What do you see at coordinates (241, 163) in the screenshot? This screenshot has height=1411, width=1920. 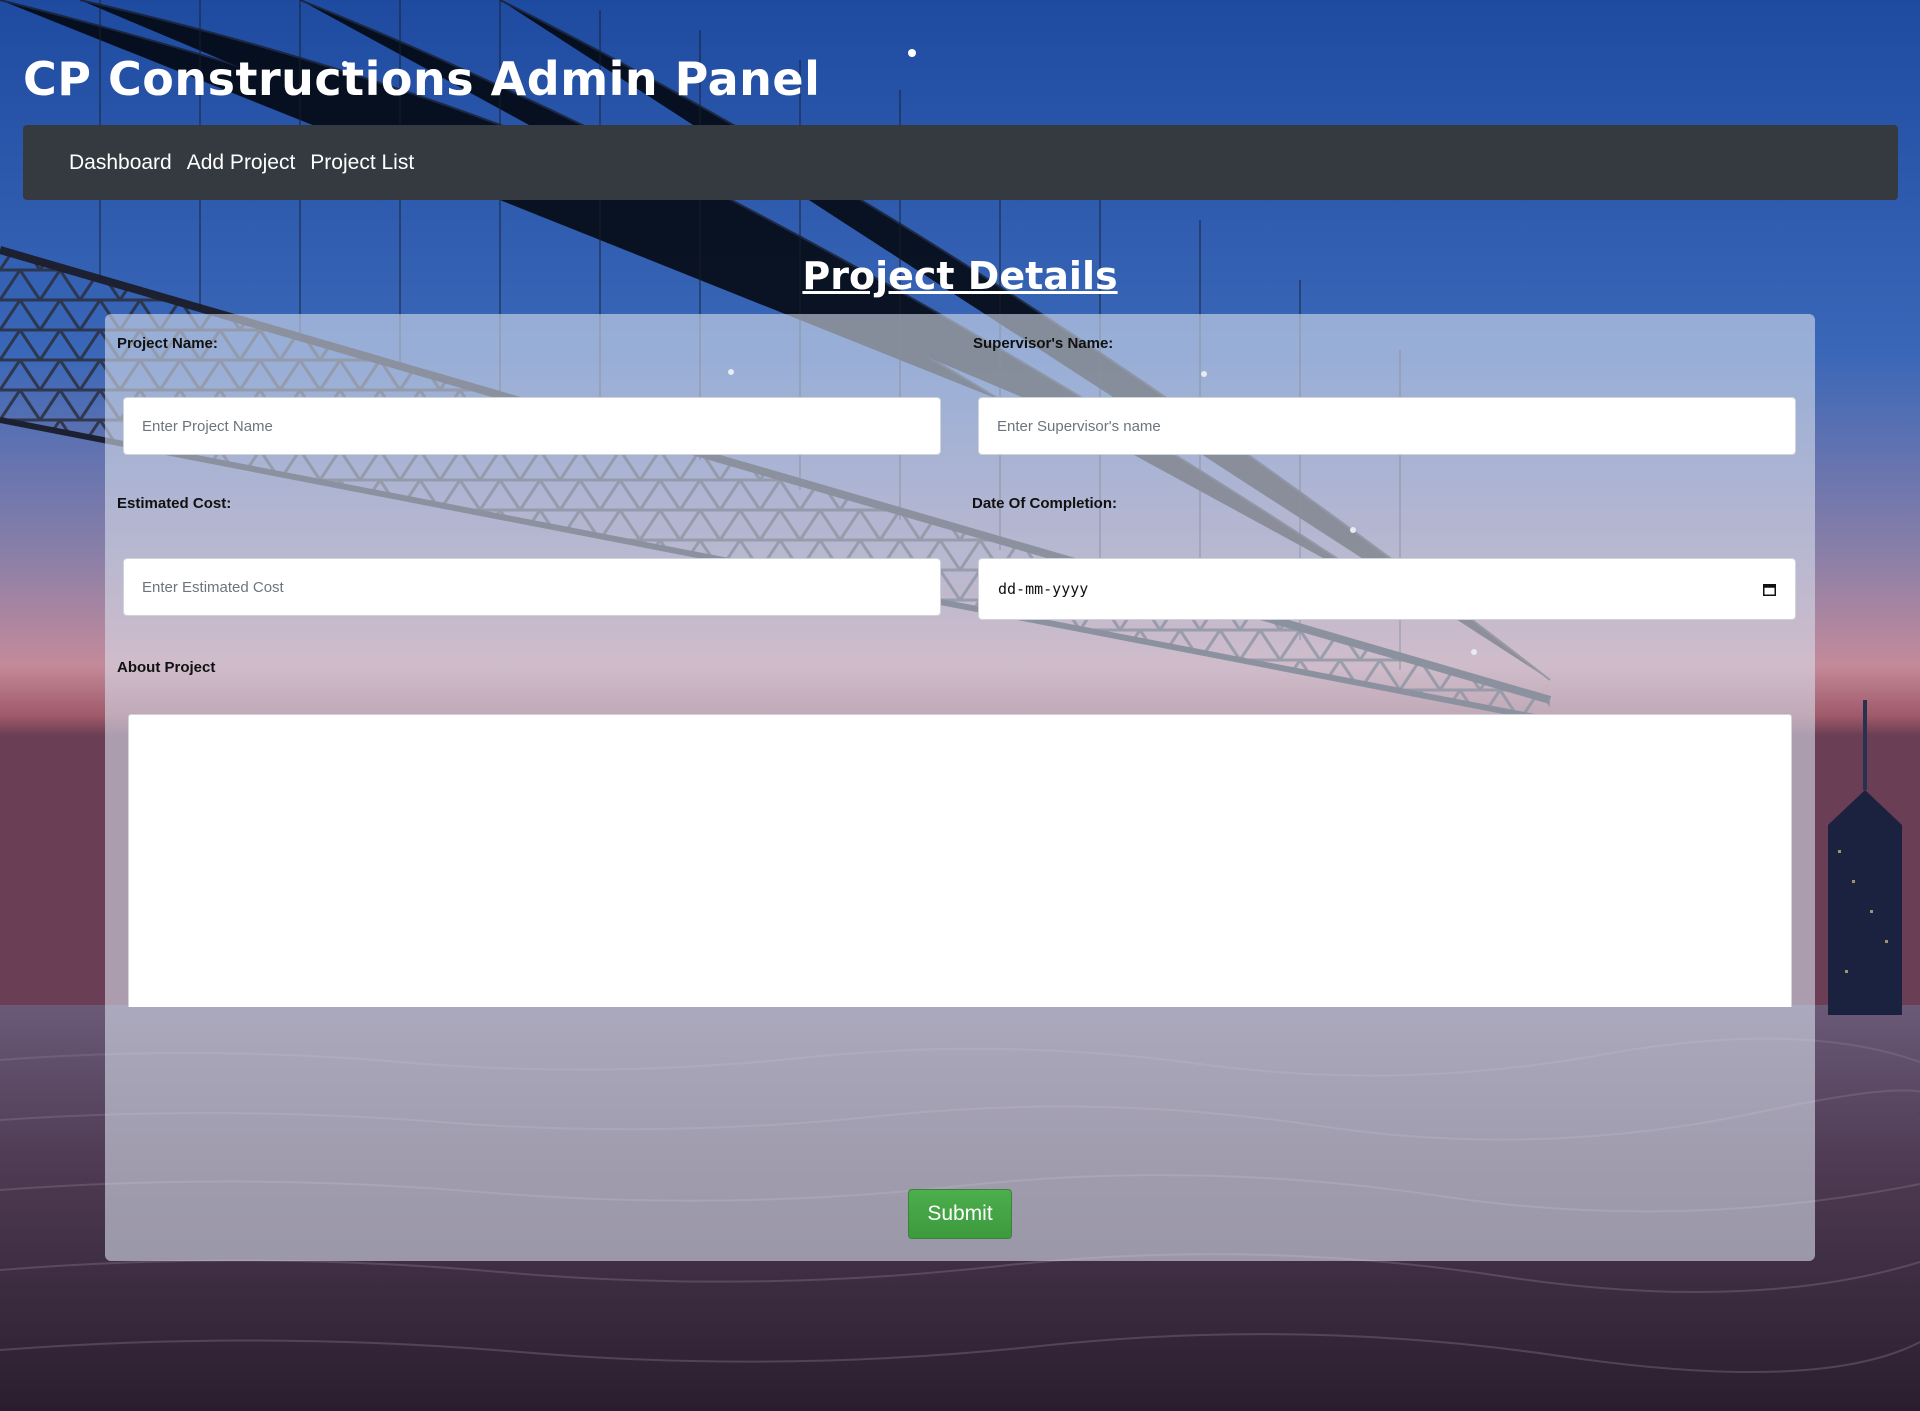 I see `nav-link-add-project: Add Project` at bounding box center [241, 163].